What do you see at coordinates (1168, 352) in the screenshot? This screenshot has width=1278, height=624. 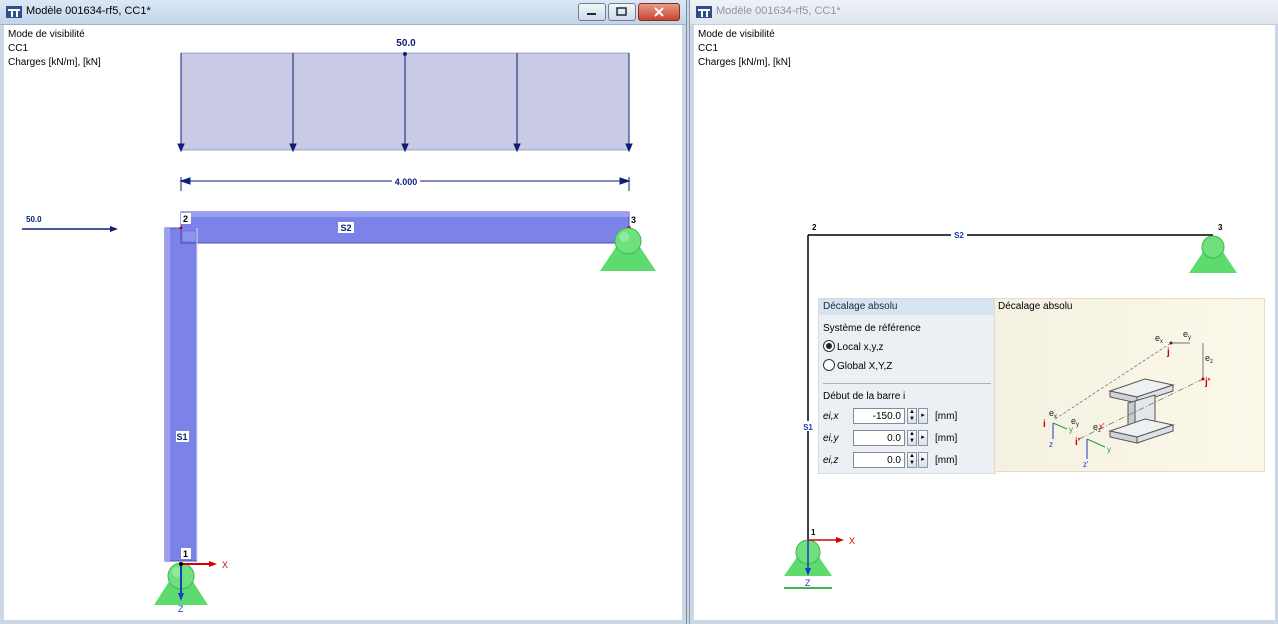 I see `svg-text: j` at bounding box center [1168, 352].